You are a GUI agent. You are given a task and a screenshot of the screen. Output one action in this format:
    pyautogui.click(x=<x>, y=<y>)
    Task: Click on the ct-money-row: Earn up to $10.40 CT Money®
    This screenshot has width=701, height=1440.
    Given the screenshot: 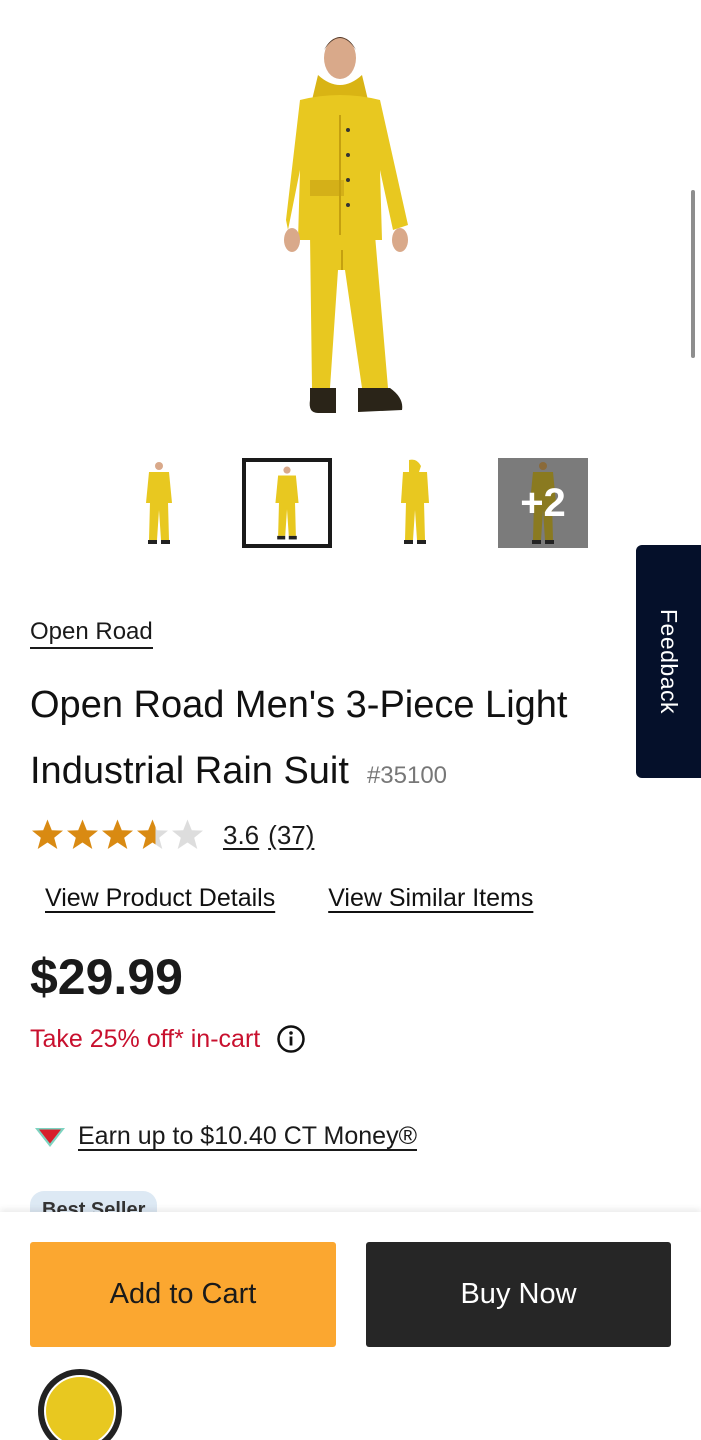 What is the action you would take?
    pyautogui.click(x=225, y=1136)
    